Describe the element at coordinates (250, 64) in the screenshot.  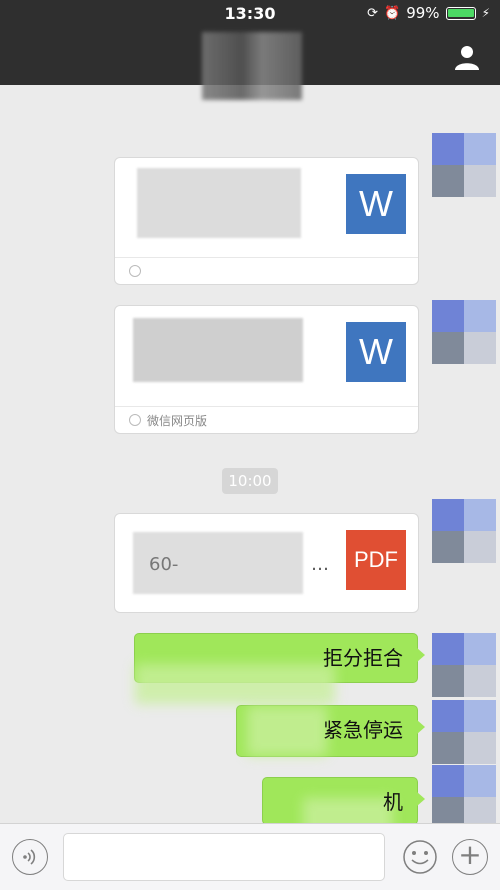
I see `nav-bar` at that location.